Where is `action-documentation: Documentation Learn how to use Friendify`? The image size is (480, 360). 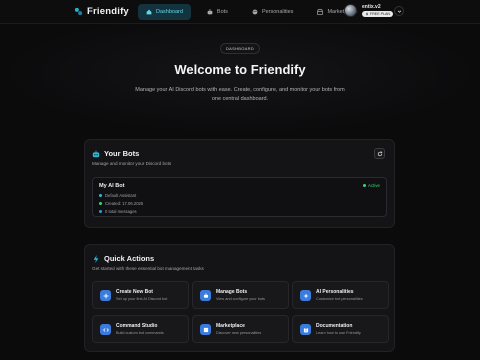 action-documentation: Documentation Learn how to use Friendify is located at coordinates (340, 329).